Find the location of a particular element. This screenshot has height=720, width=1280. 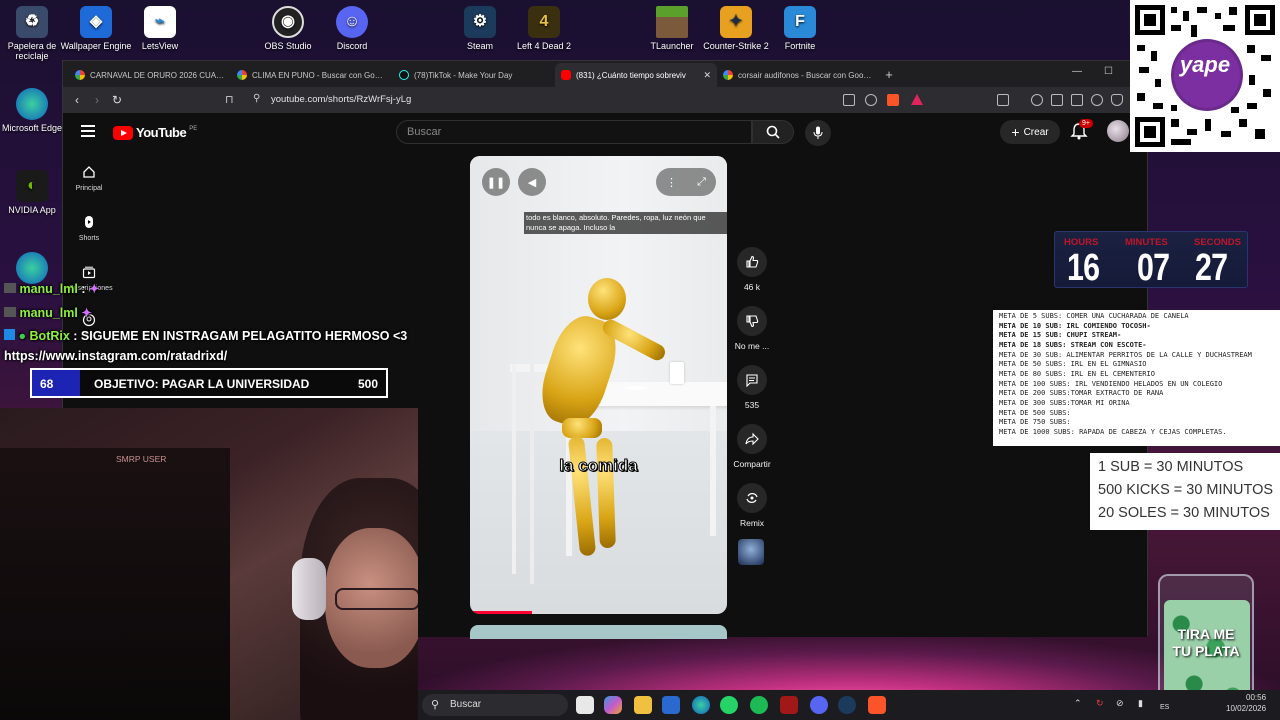

chat-message: manu_lml ✦ is located at coordinates (48, 312).